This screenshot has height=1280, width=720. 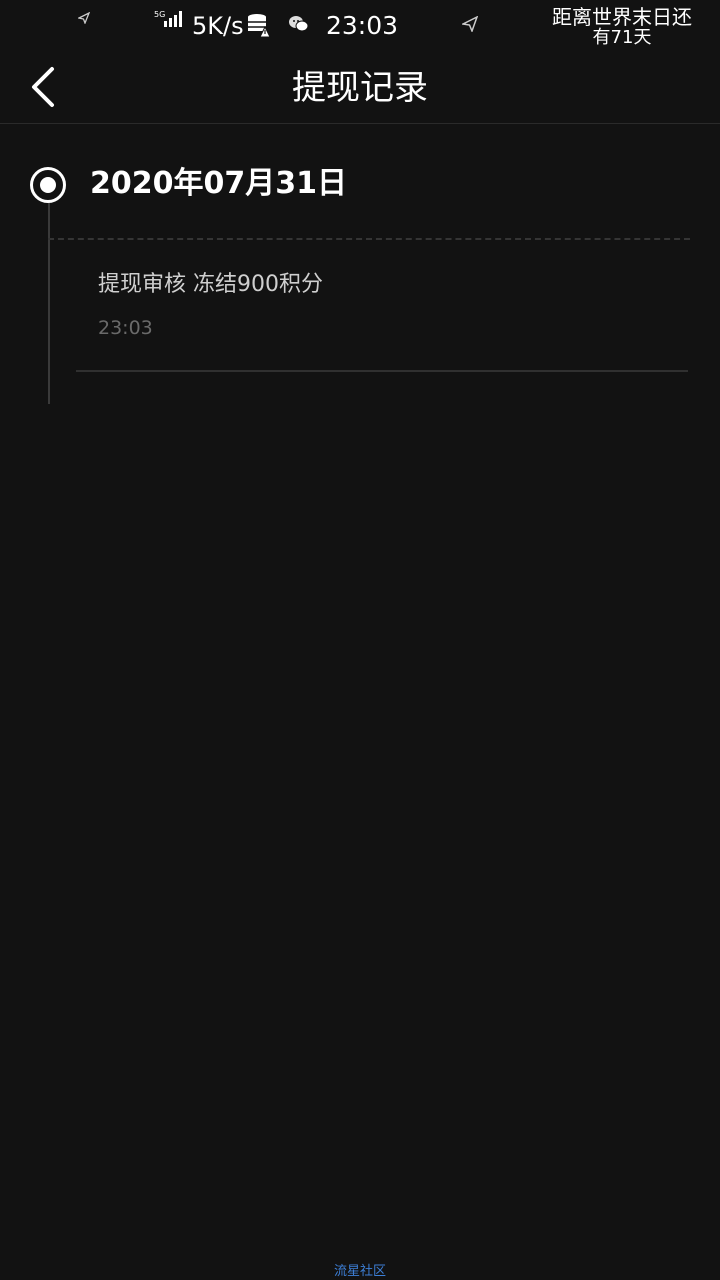 What do you see at coordinates (382, 318) in the screenshot?
I see `list-item: 提现审核 冻结900积分 23:03` at bounding box center [382, 318].